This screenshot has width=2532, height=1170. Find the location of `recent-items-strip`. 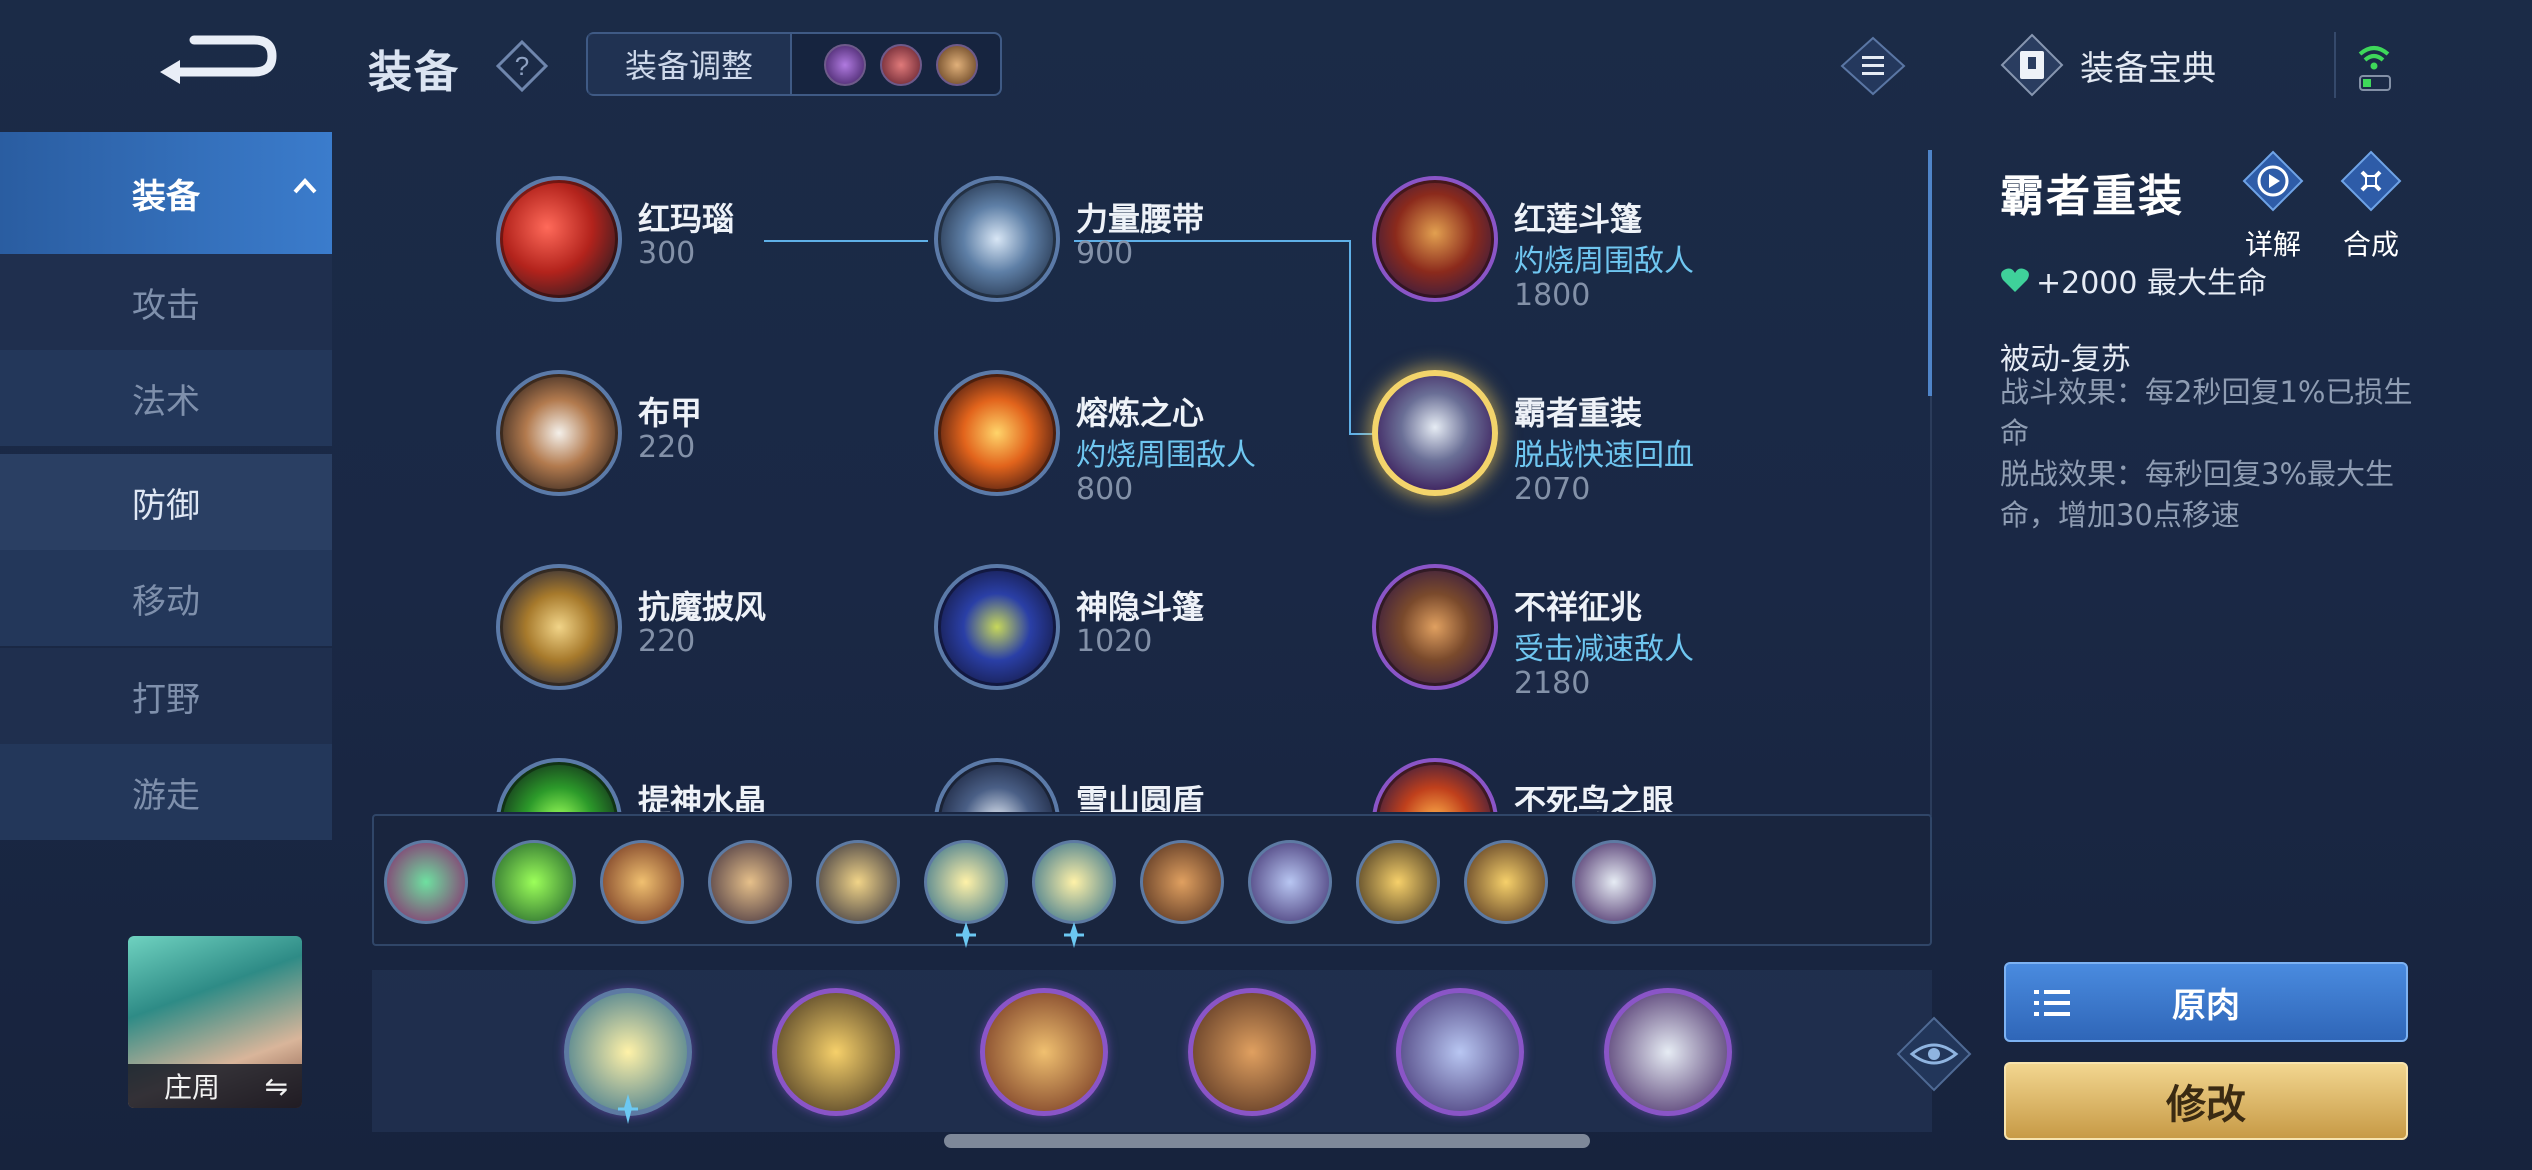

recent-items-strip is located at coordinates (1152, 881).